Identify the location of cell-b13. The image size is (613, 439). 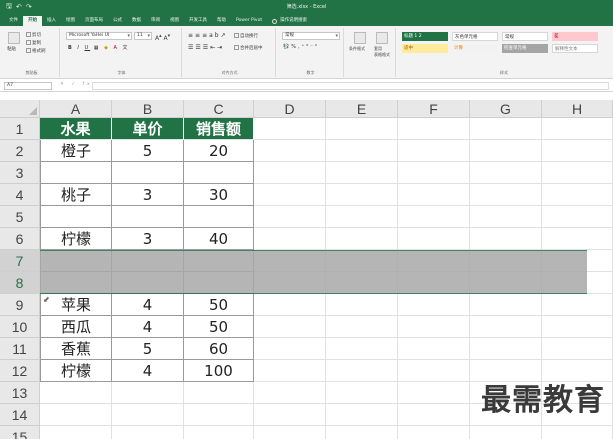
(148, 393).